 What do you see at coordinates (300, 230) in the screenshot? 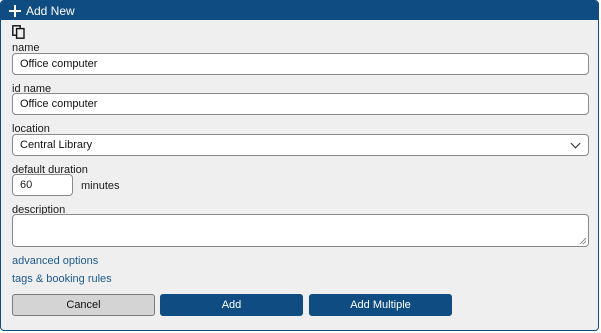
I see `description-textarea` at bounding box center [300, 230].